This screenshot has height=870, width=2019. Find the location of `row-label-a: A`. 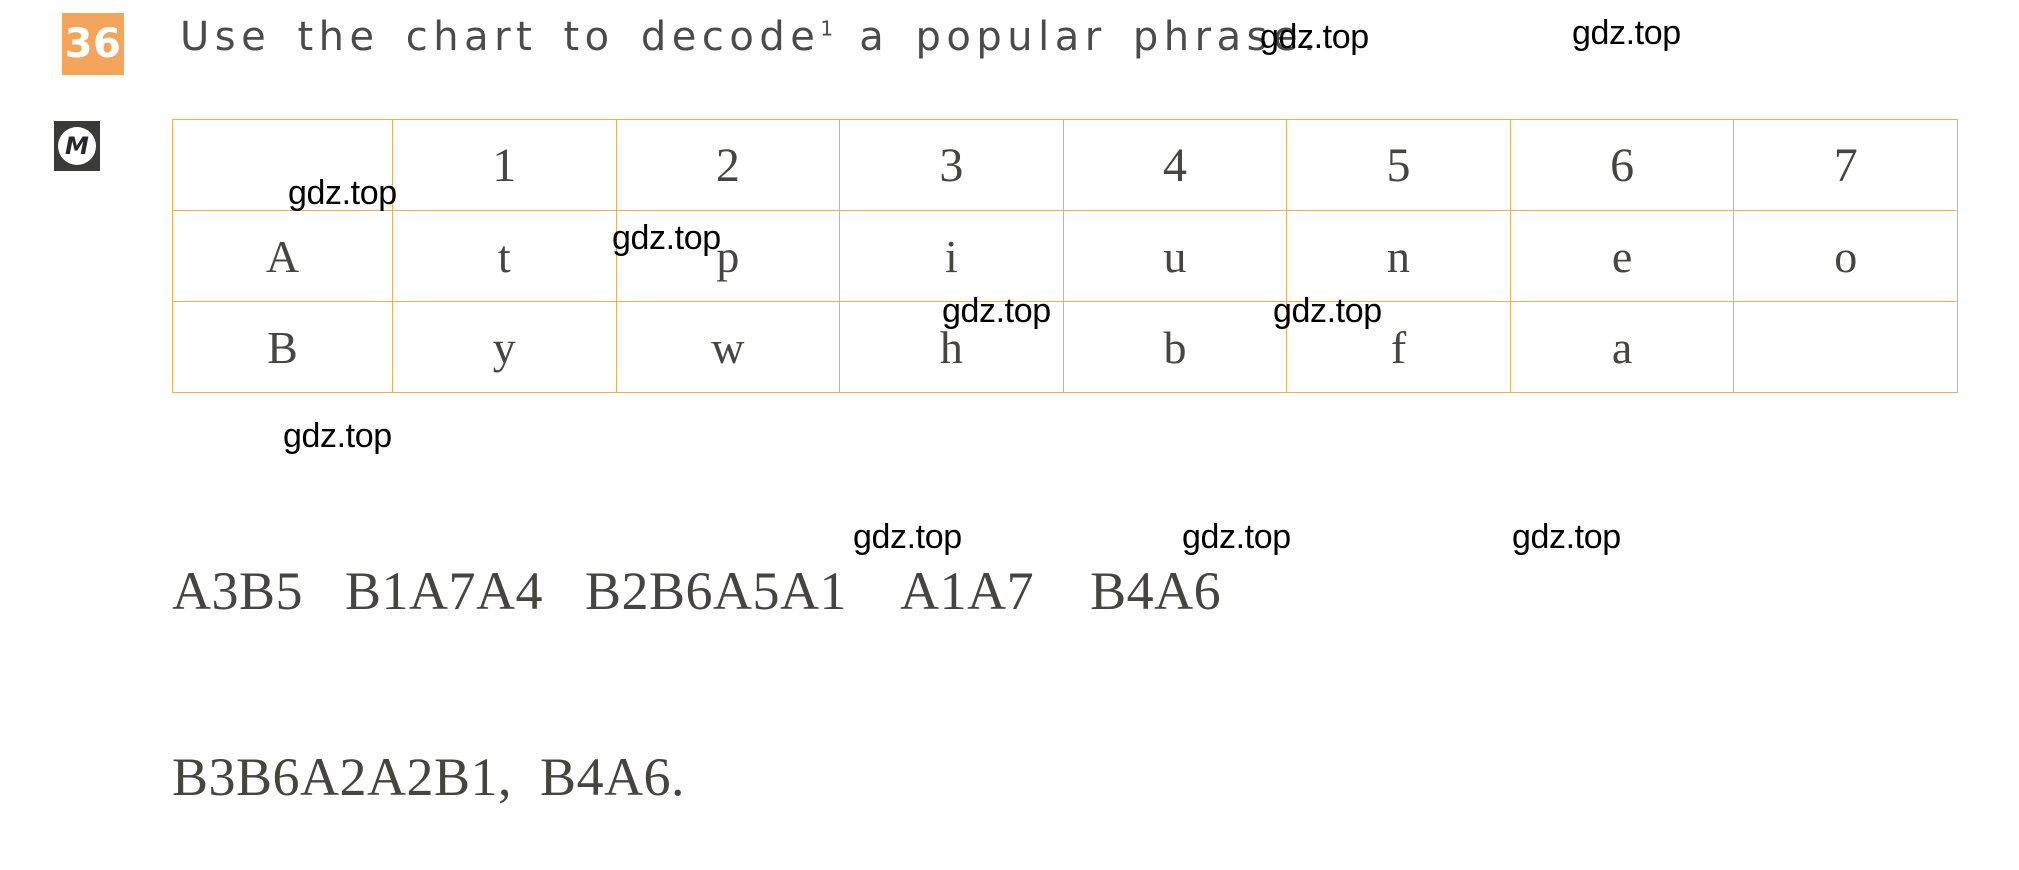

row-label-a: A is located at coordinates (282, 256).